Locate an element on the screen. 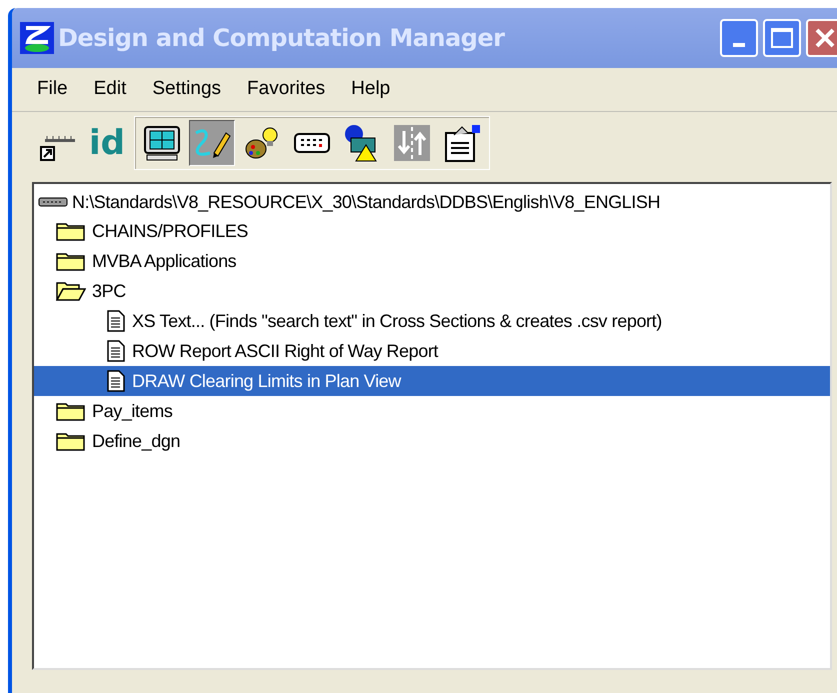 This screenshot has height=693, width=837. root-path: N:\Standards\V8_RESOURCE\X_30\Standards\DDBS\English\V8_ENGLISH is located at coordinates (366, 202).